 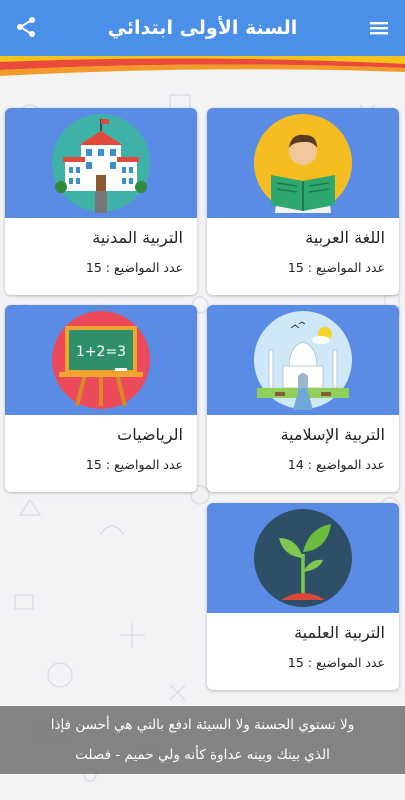 I want to click on subject-name: التربية المدنية, so click(x=137, y=237).